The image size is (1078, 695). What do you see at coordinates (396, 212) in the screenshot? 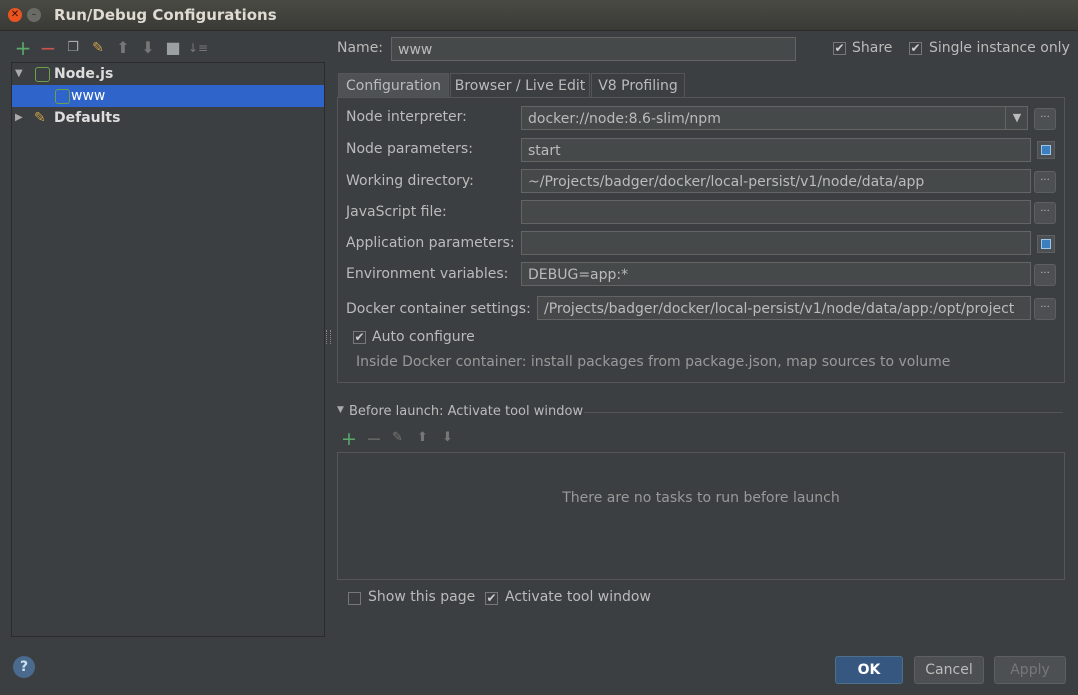
I see `javascript-file-label: JavaScript file:` at bounding box center [396, 212].